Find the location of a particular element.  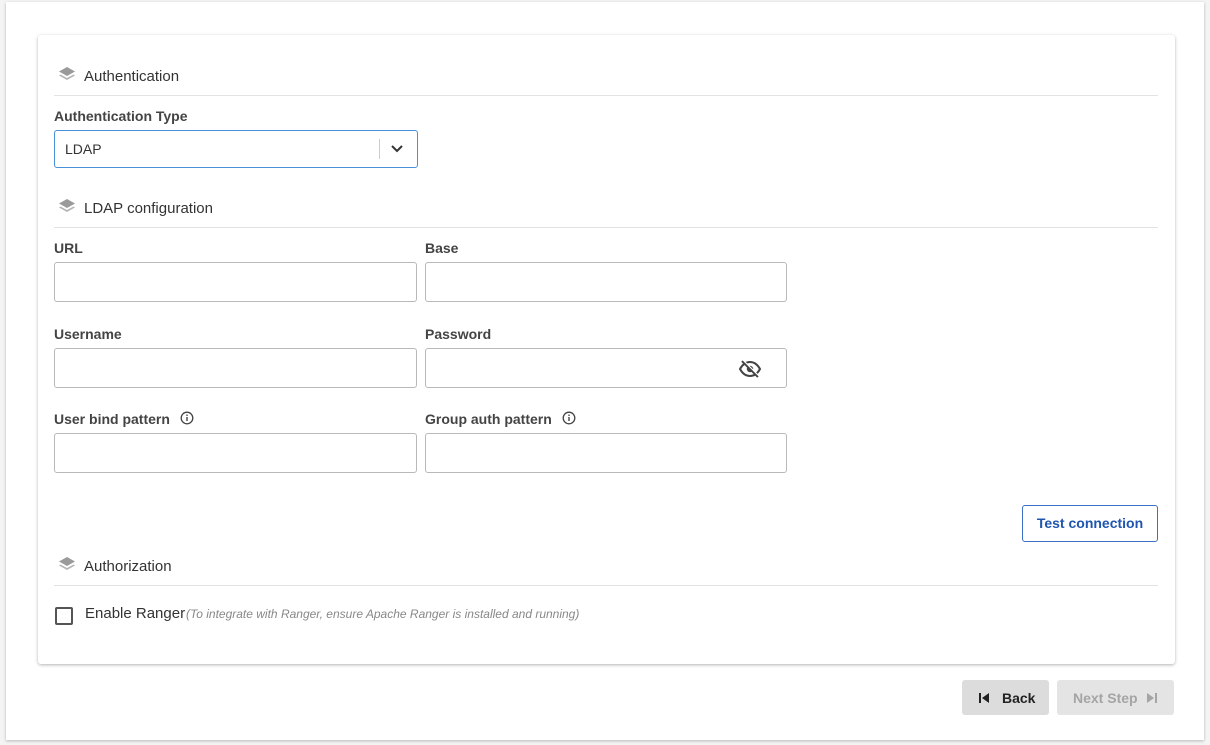

skip-forward-icon is located at coordinates (1152, 699).